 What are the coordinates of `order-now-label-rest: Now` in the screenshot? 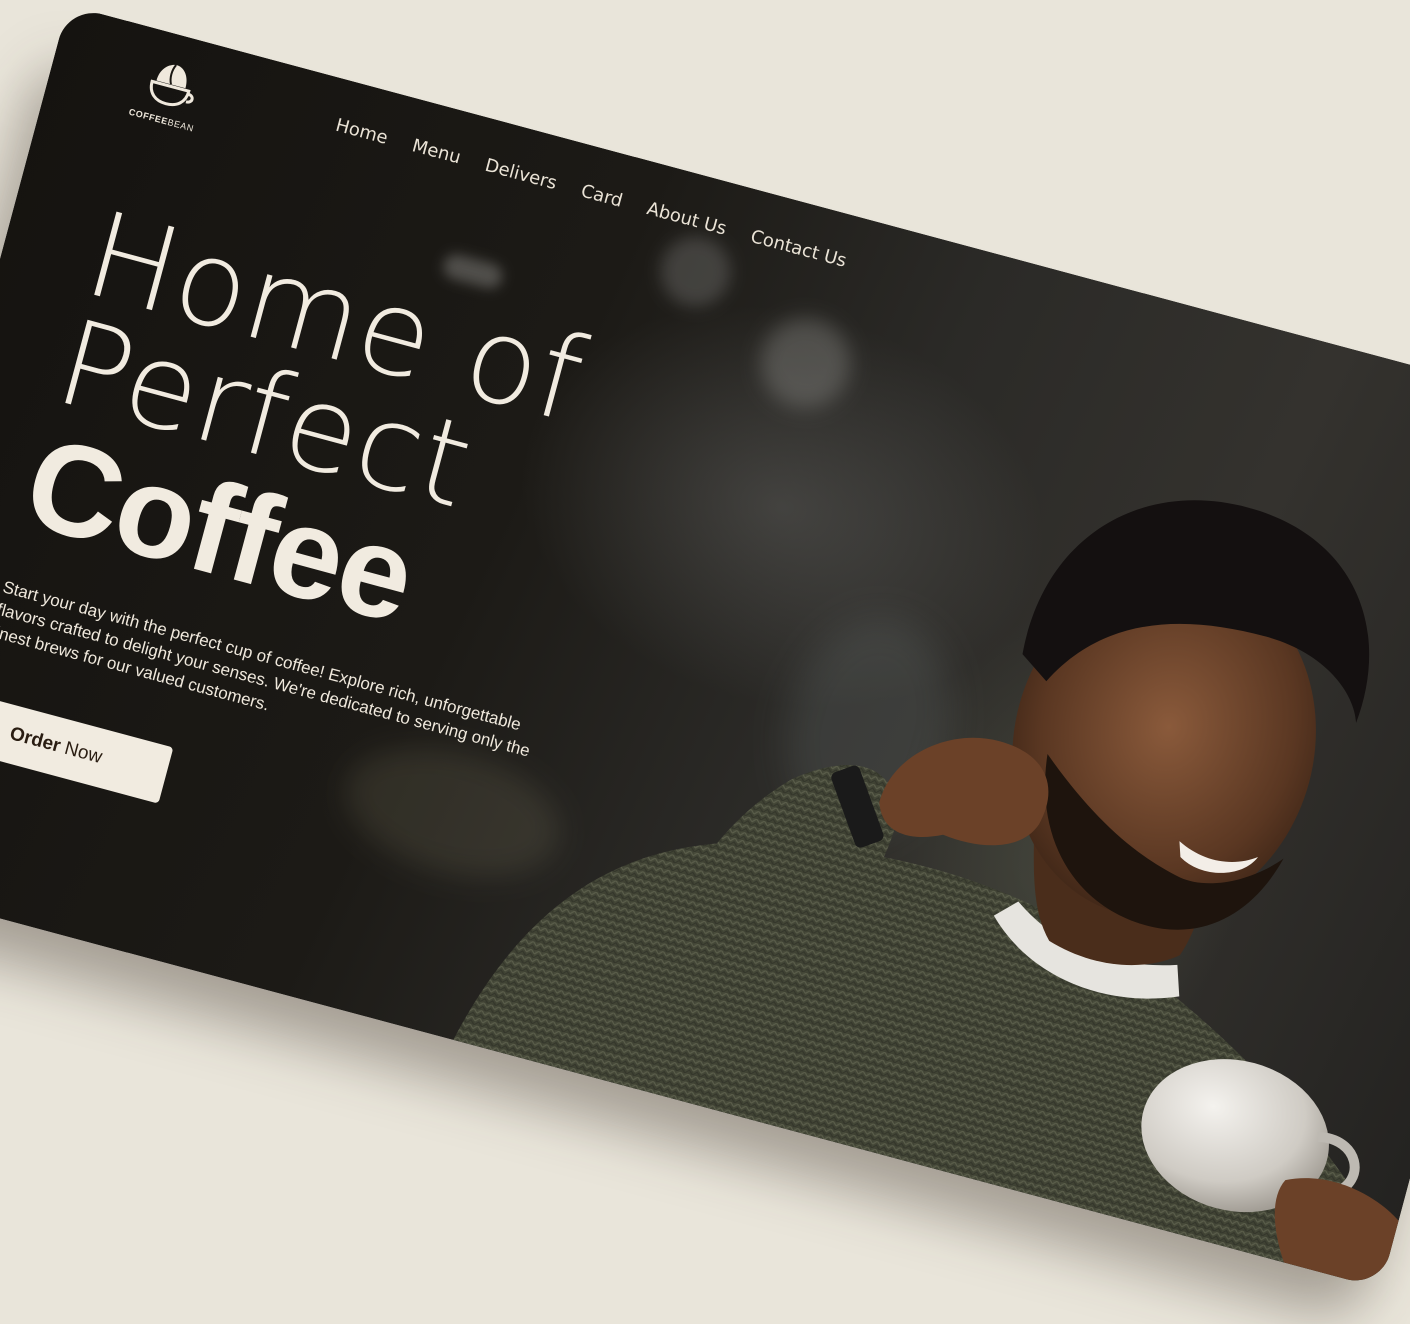 It's located at (83, 753).